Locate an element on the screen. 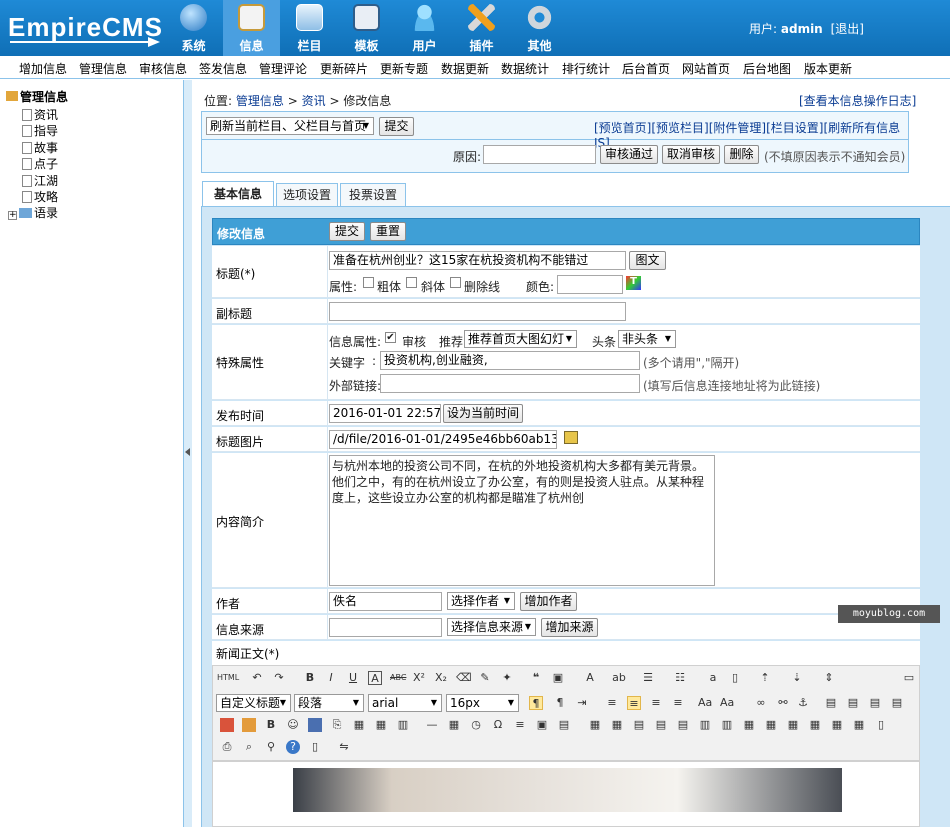 Image resolution: width=950 pixels, height=827 pixels. search-replace-icon: ⚲ is located at coordinates (271, 747).